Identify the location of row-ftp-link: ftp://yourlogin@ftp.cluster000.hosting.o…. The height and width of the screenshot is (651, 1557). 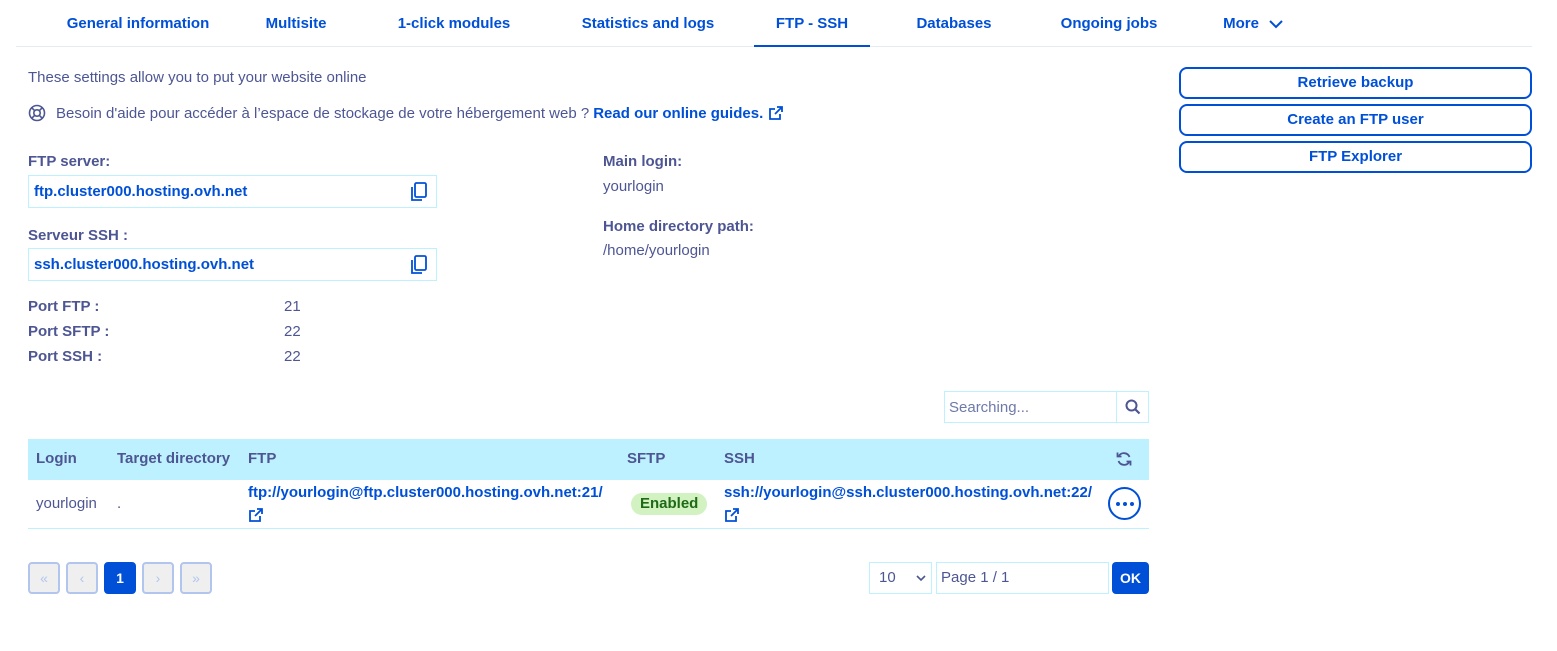
(425, 492).